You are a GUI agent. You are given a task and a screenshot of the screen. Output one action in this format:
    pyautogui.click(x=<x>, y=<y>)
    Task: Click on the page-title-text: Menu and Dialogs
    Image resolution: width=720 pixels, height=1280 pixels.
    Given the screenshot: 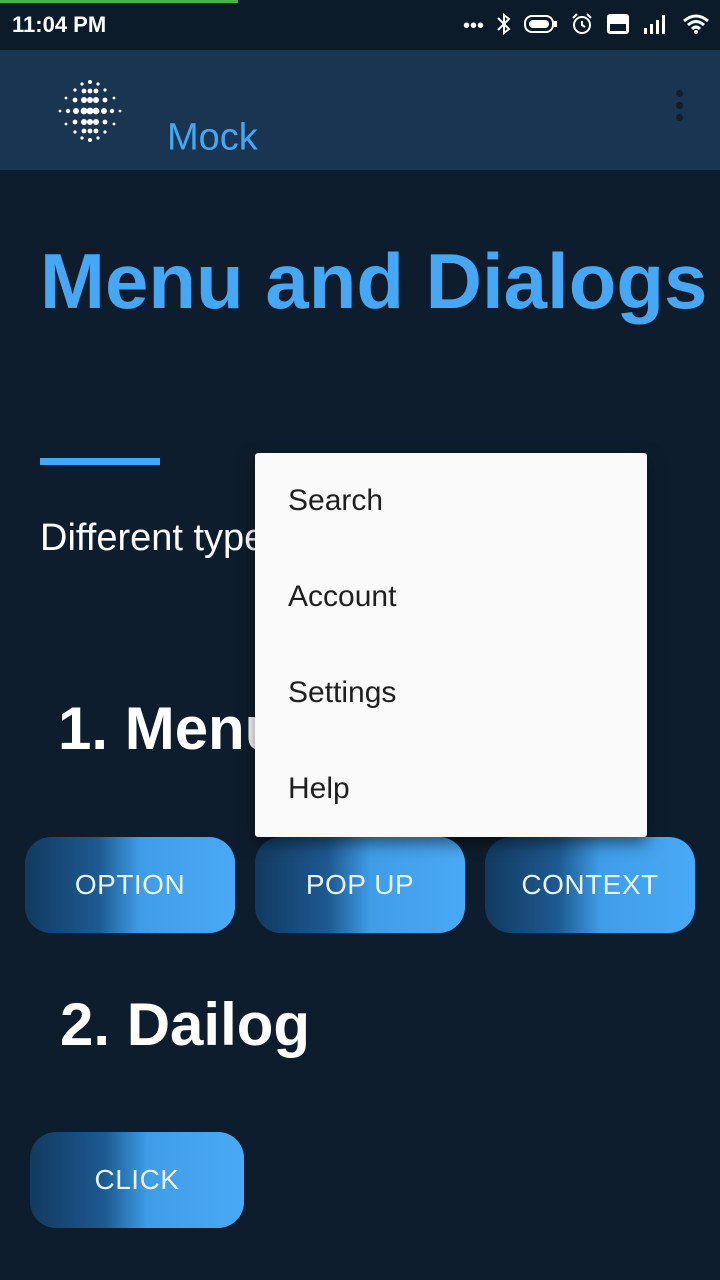 What is the action you would take?
    pyautogui.click(x=374, y=281)
    